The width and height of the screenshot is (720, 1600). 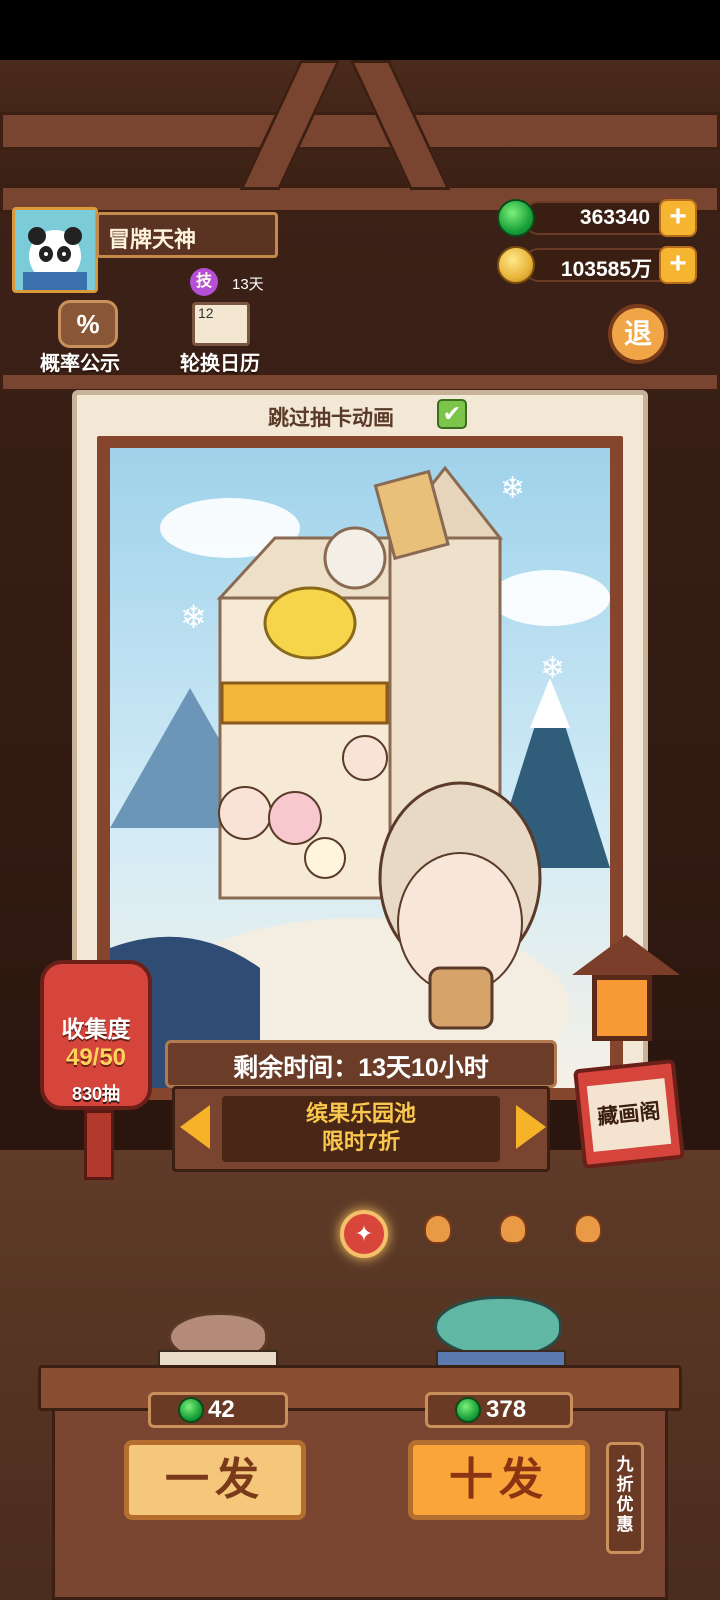 I want to click on active-page-spark-icon: ✦, so click(x=364, y=1234).